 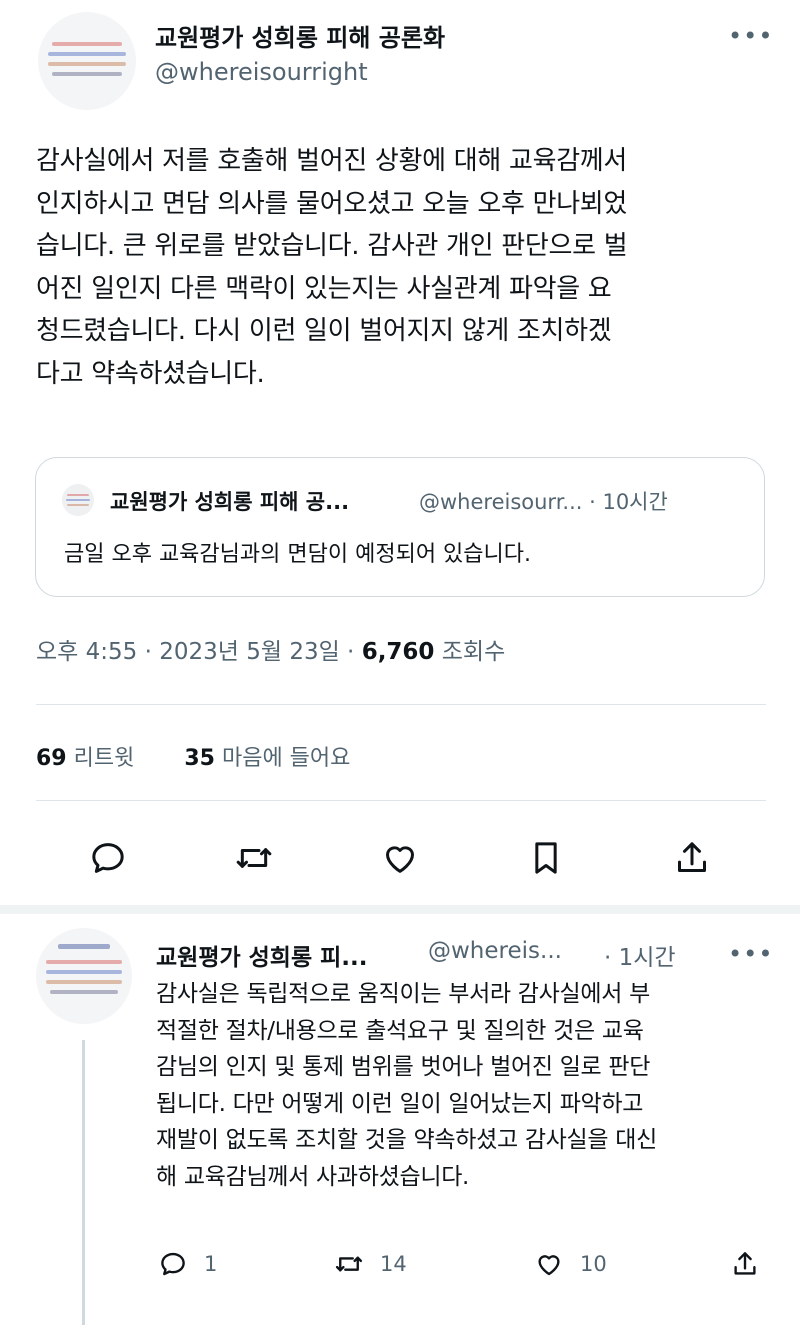 I want to click on retweets-label: 리트윗, so click(x=100, y=758).